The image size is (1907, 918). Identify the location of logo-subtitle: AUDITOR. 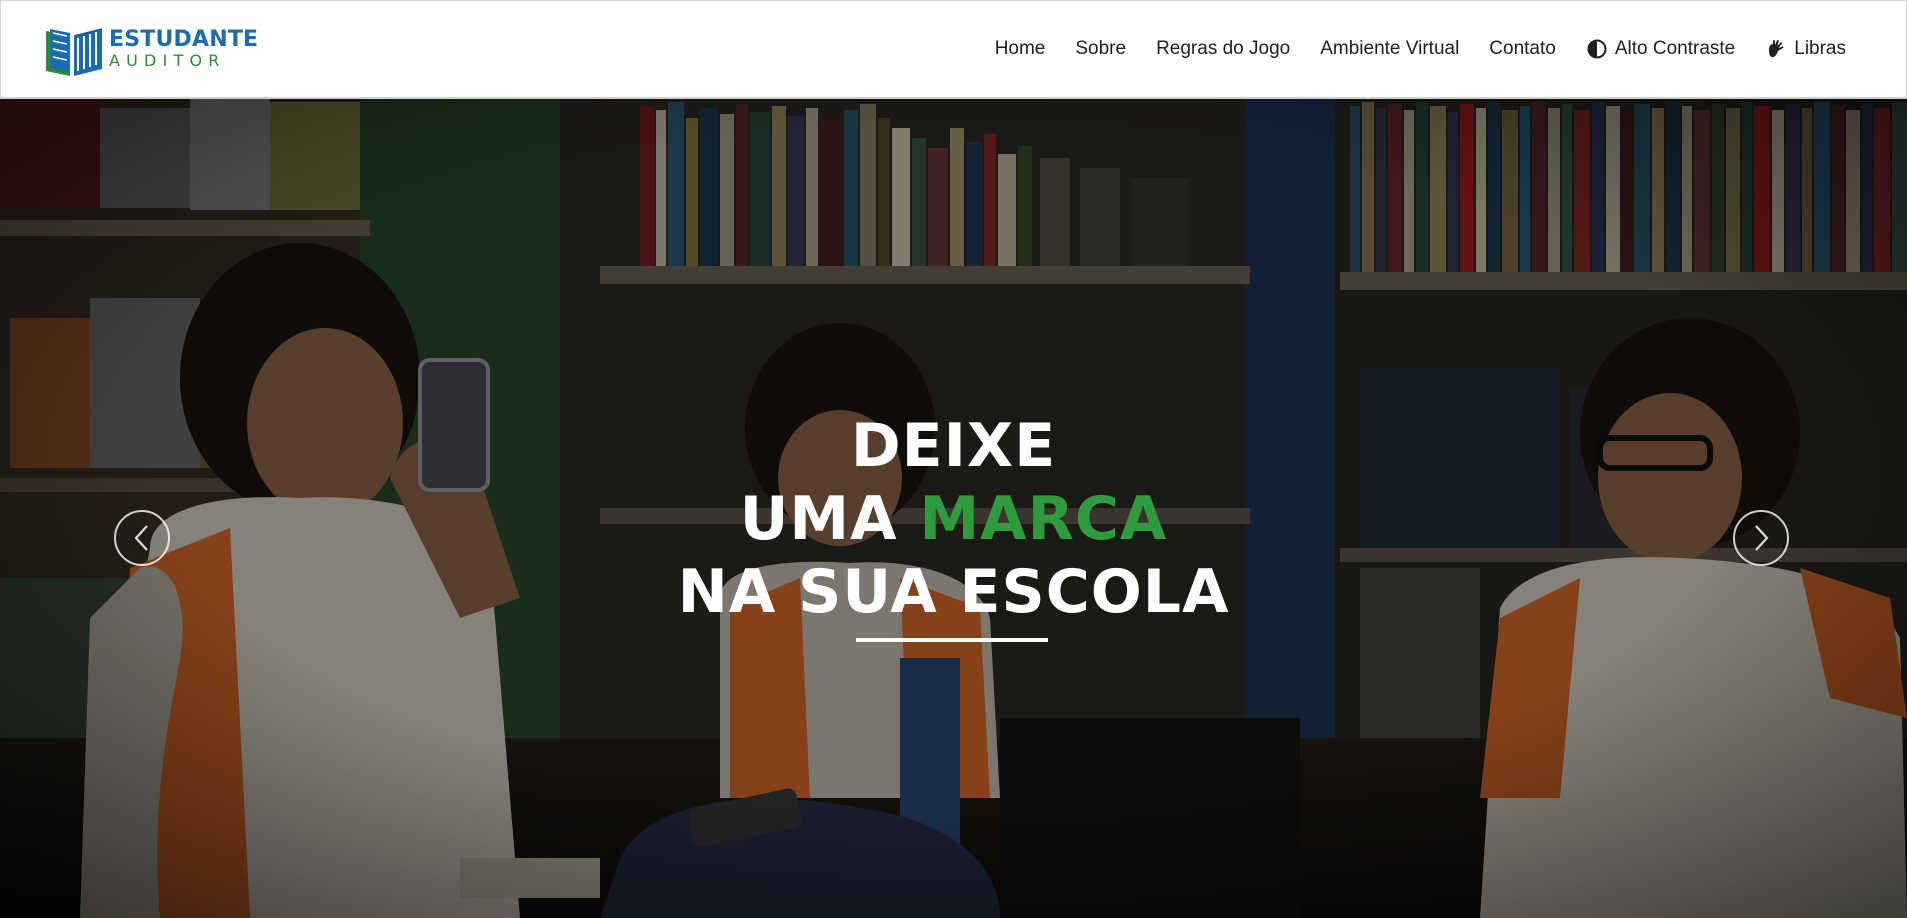
(167, 60).